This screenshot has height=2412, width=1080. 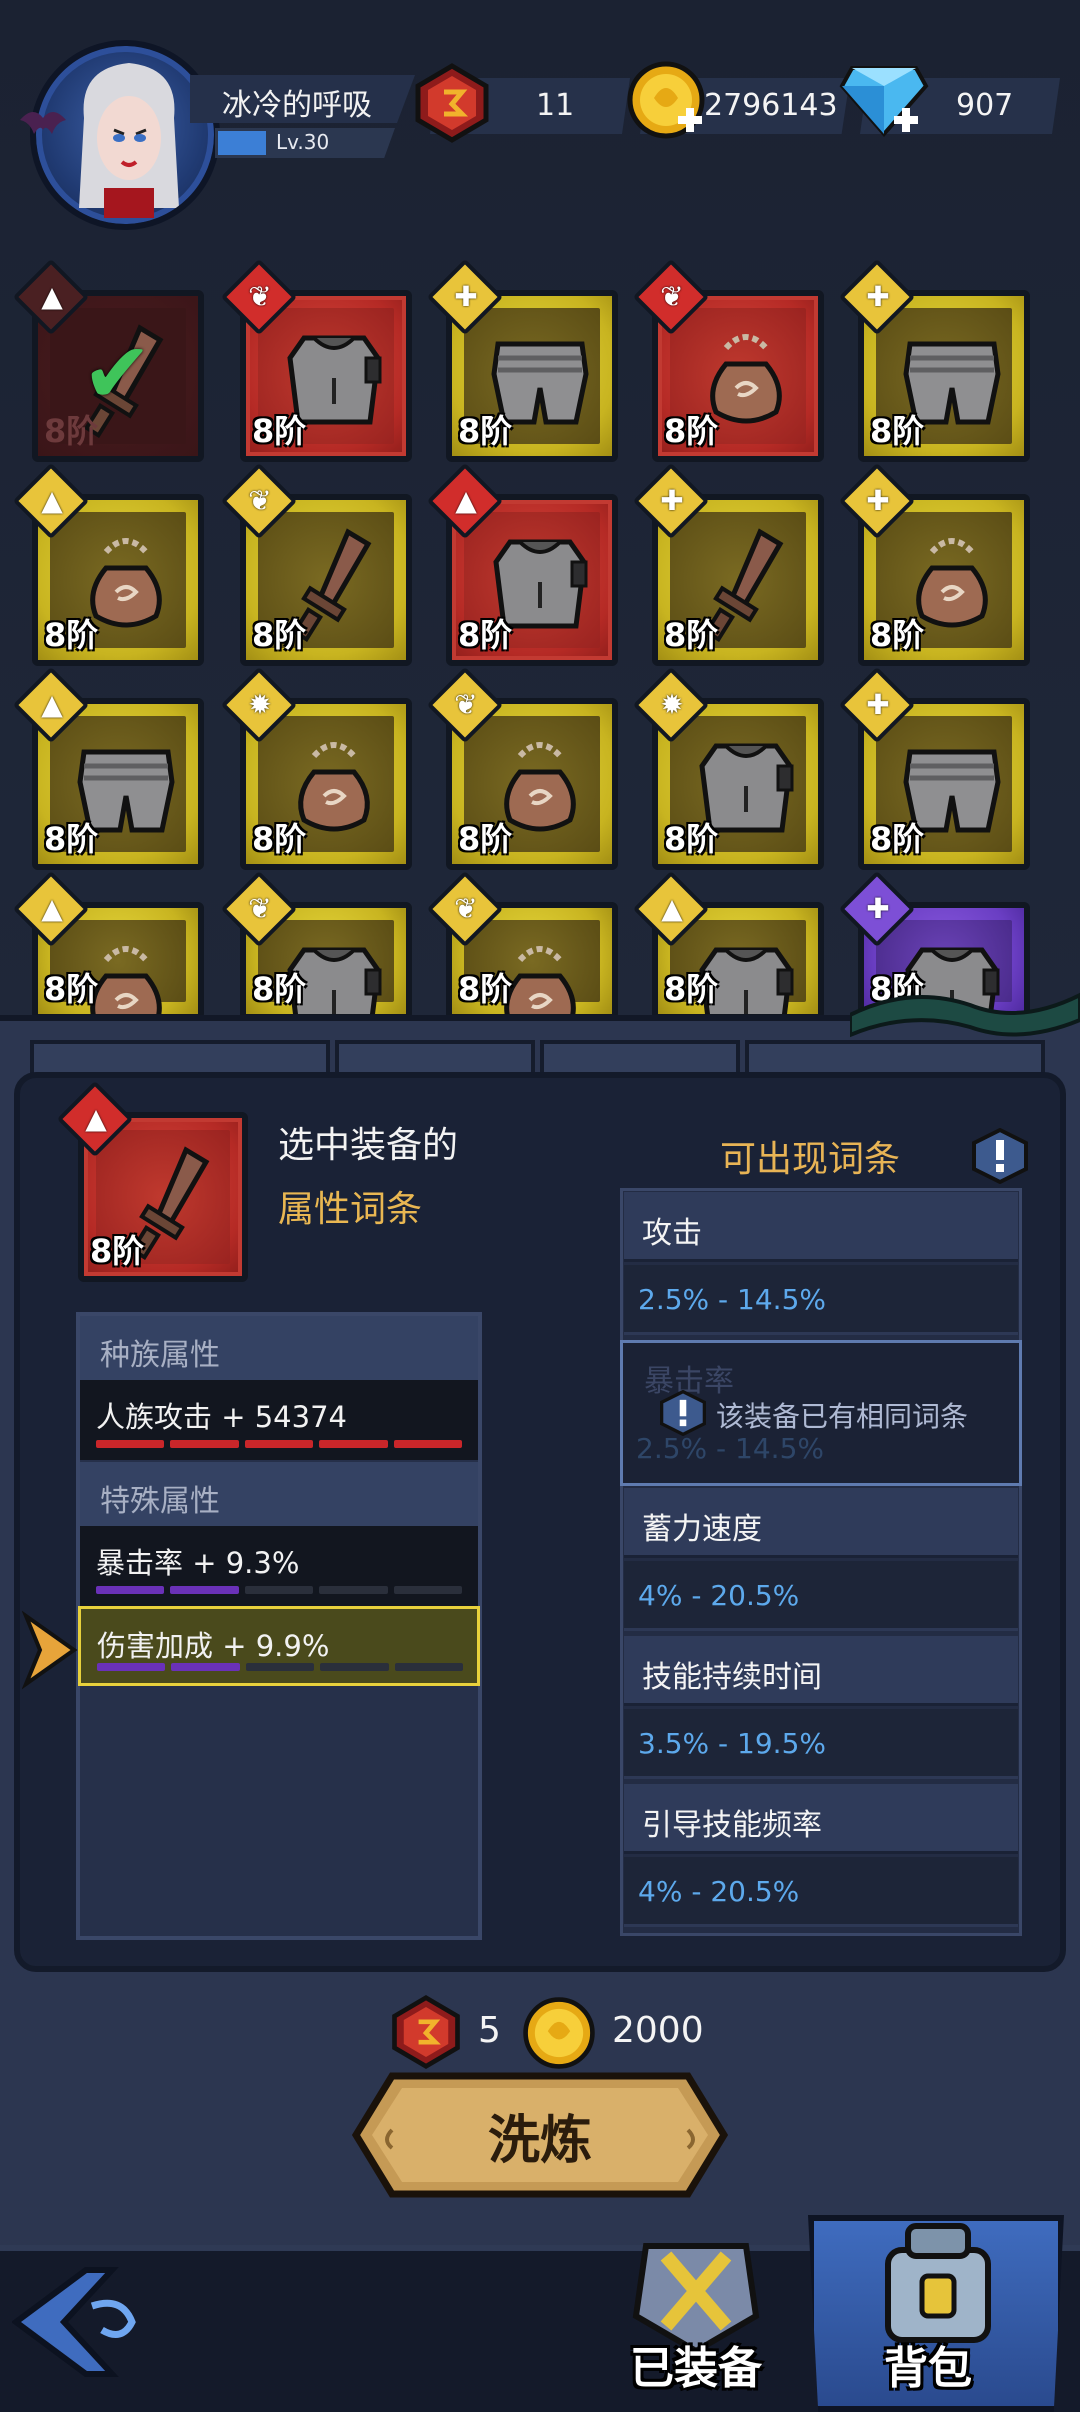 What do you see at coordinates (683, 1413) in the screenshot?
I see `warning-icon` at bounding box center [683, 1413].